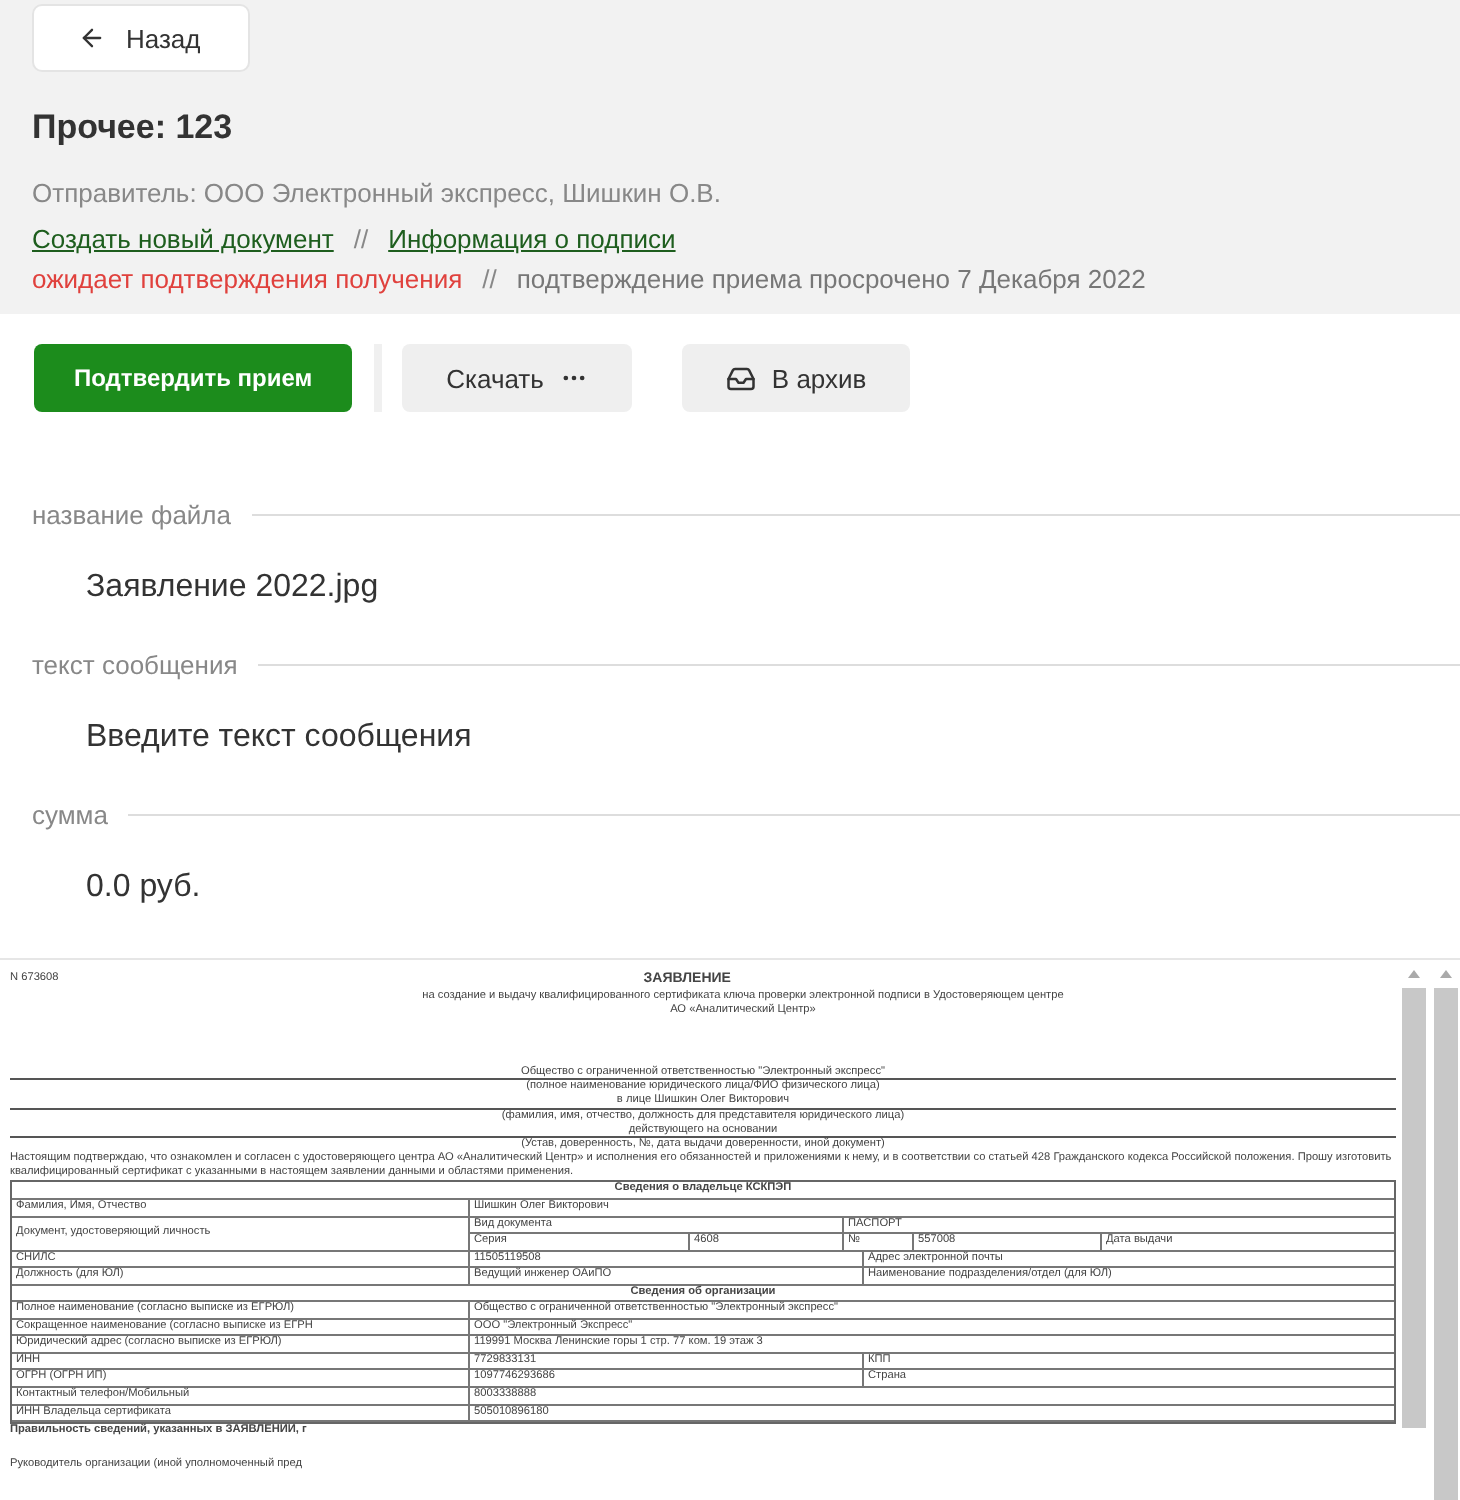 This screenshot has height=1500, width=1460. I want to click on back-button: Назад, so click(141, 38).